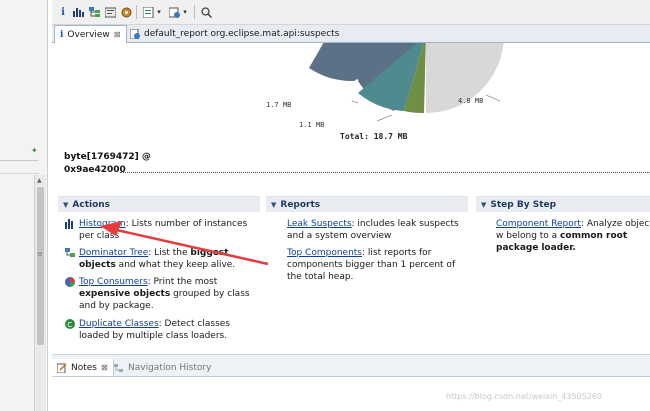  I want to click on section-reports: ▼ Reports, so click(367, 204).